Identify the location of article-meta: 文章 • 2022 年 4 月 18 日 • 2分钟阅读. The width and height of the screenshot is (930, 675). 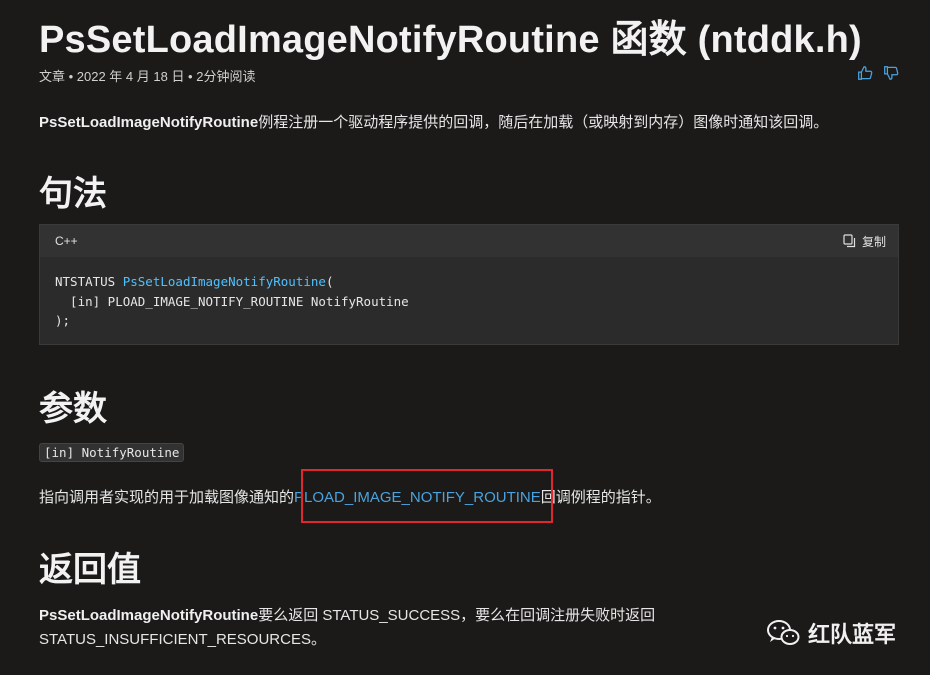
(147, 76).